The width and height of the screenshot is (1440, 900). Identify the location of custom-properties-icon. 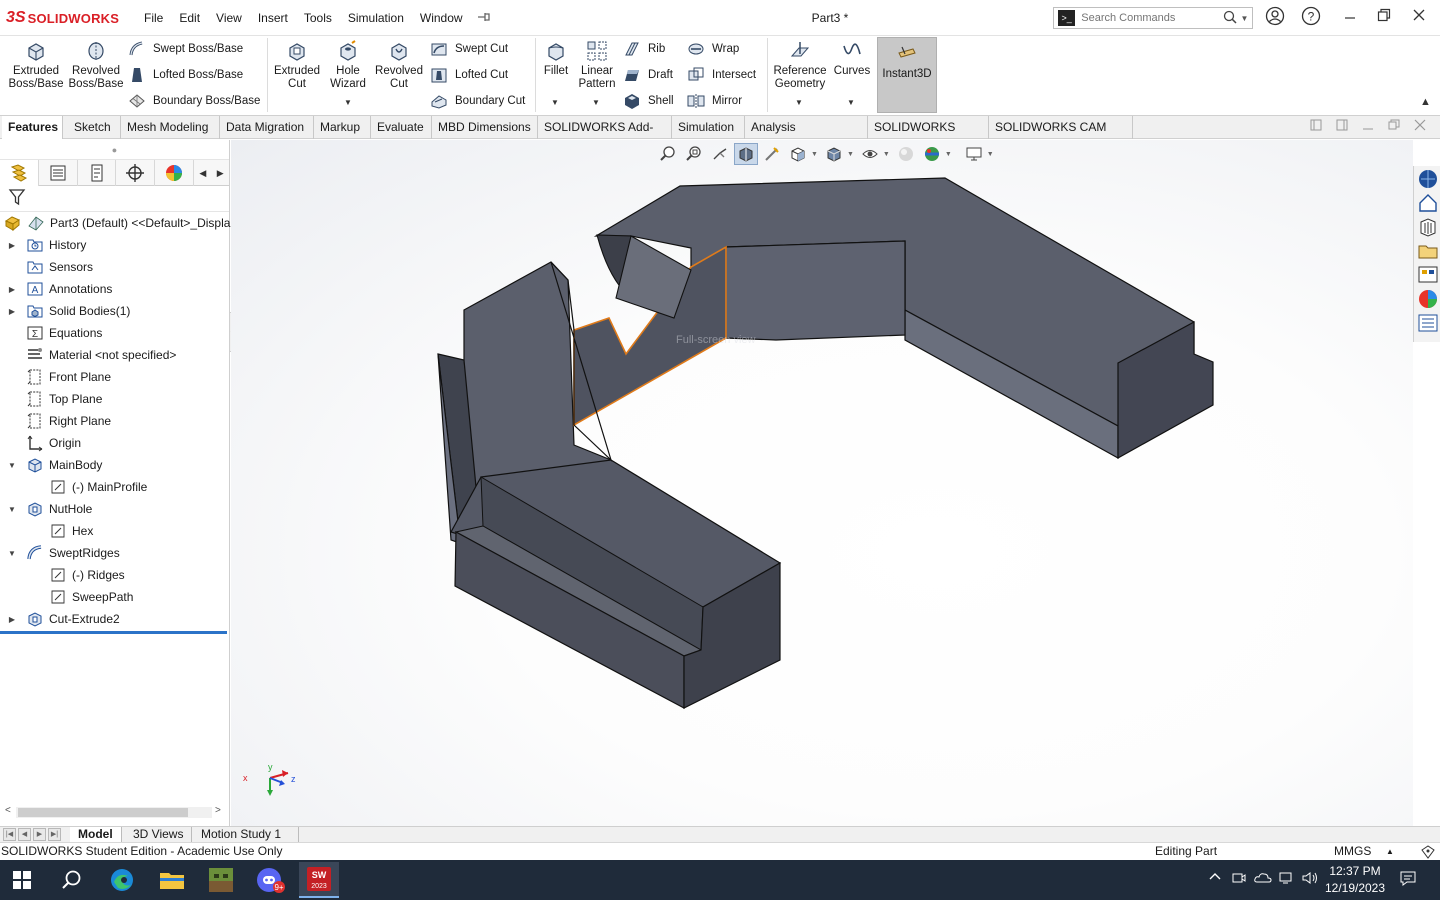
(1428, 323).